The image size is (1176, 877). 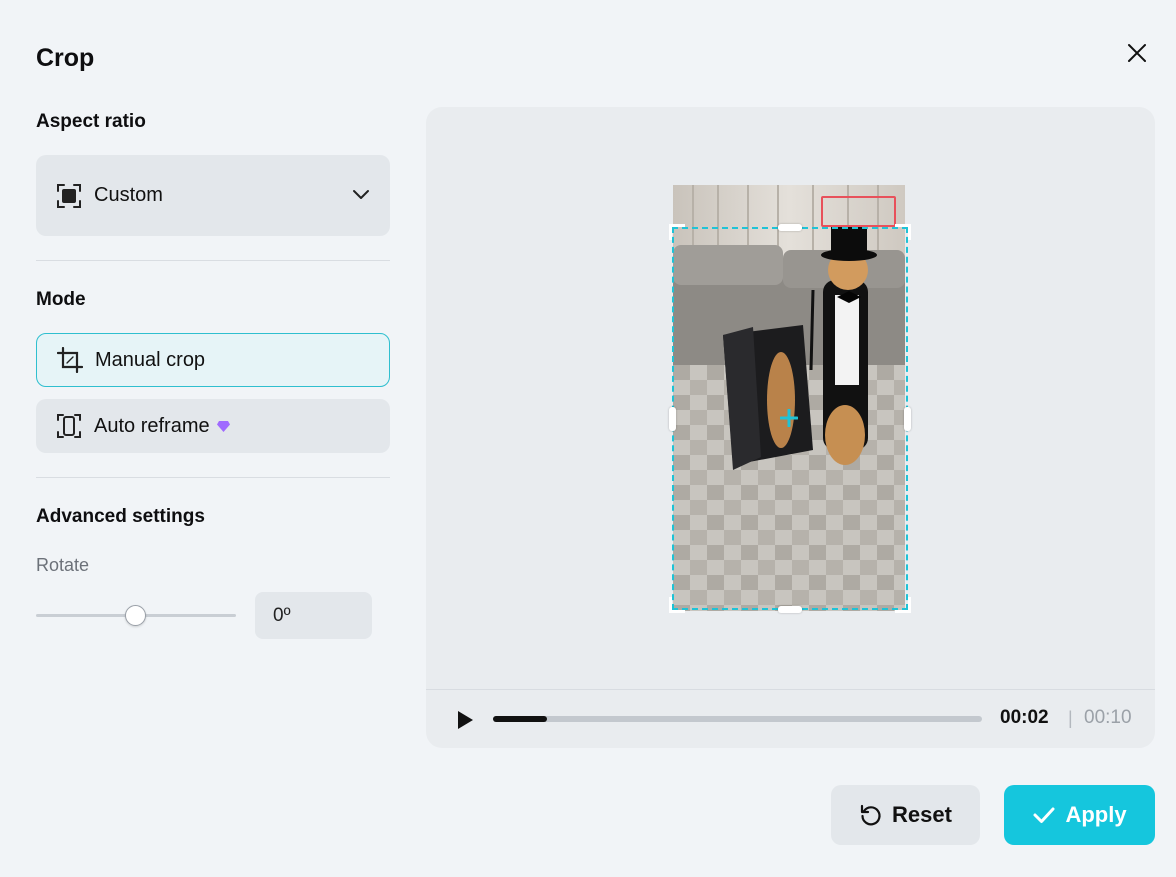 I want to click on apply-button: Apply, so click(x=1079, y=815).